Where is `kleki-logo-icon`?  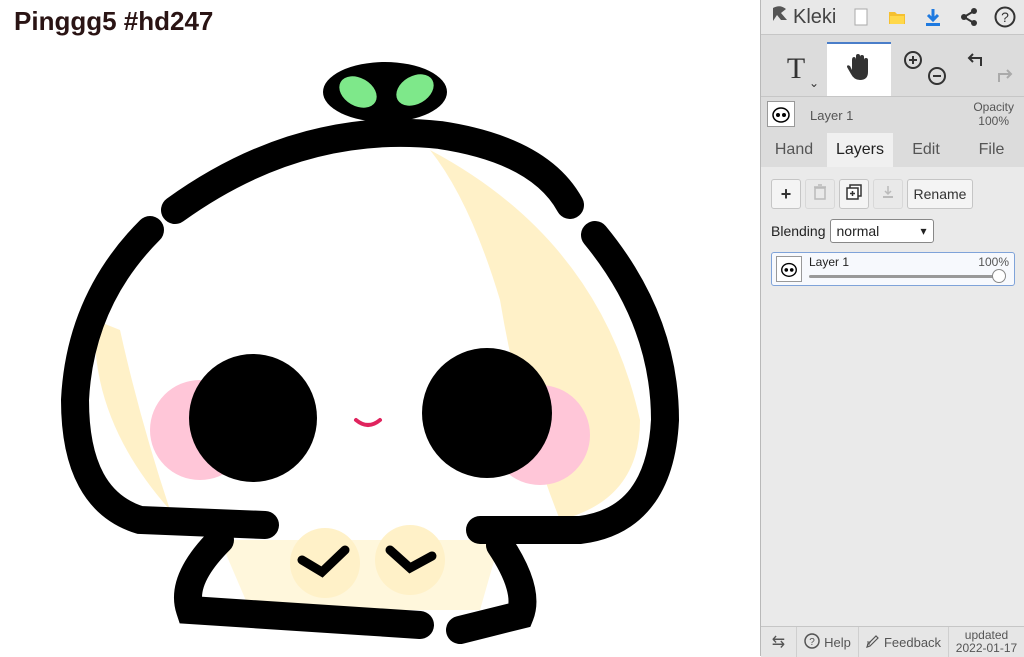 kleki-logo-icon is located at coordinates (780, 17).